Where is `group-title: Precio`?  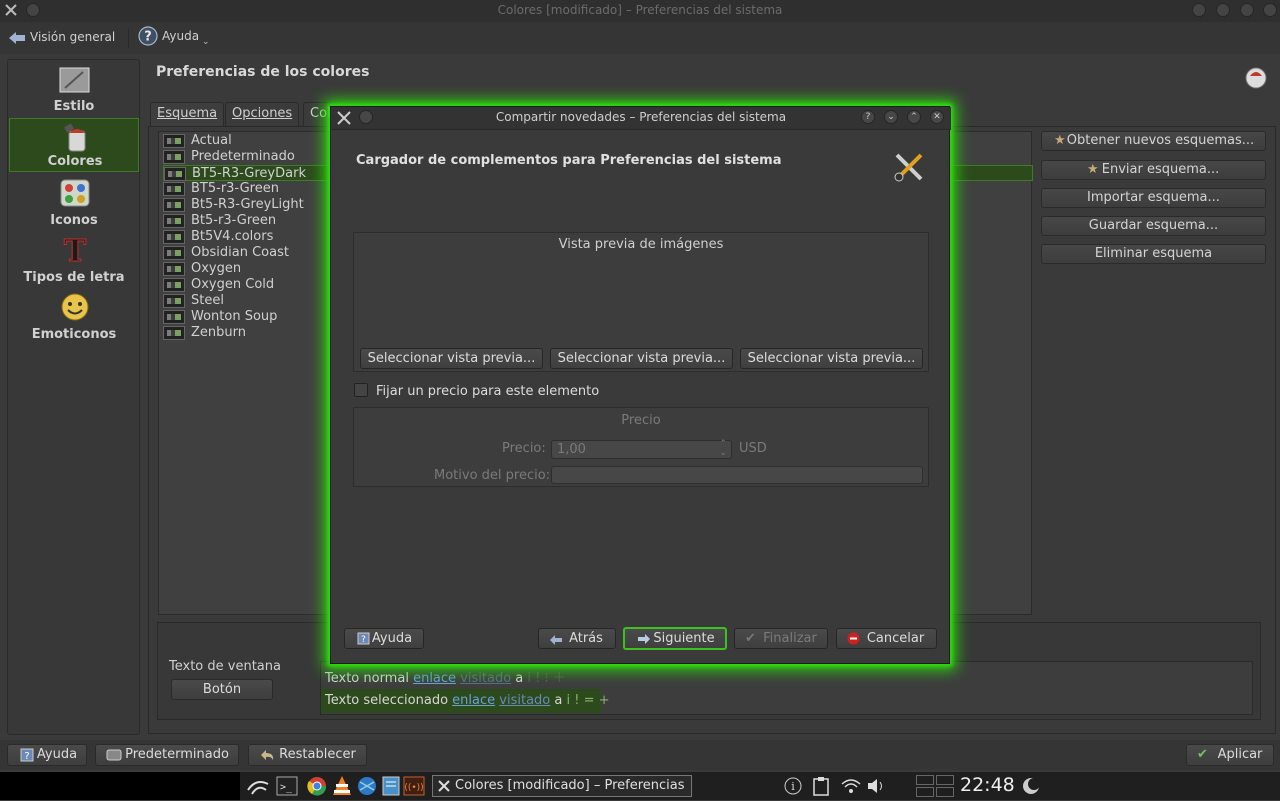 group-title: Precio is located at coordinates (641, 420).